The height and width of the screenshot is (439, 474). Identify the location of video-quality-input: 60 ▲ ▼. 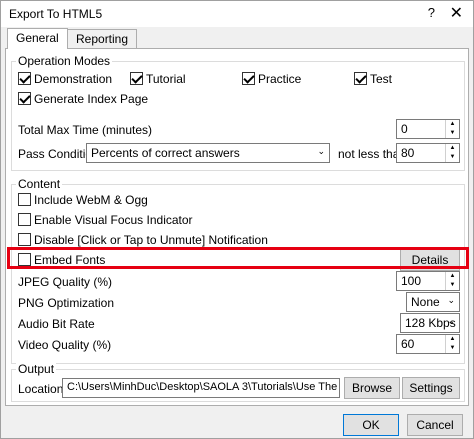
(428, 344).